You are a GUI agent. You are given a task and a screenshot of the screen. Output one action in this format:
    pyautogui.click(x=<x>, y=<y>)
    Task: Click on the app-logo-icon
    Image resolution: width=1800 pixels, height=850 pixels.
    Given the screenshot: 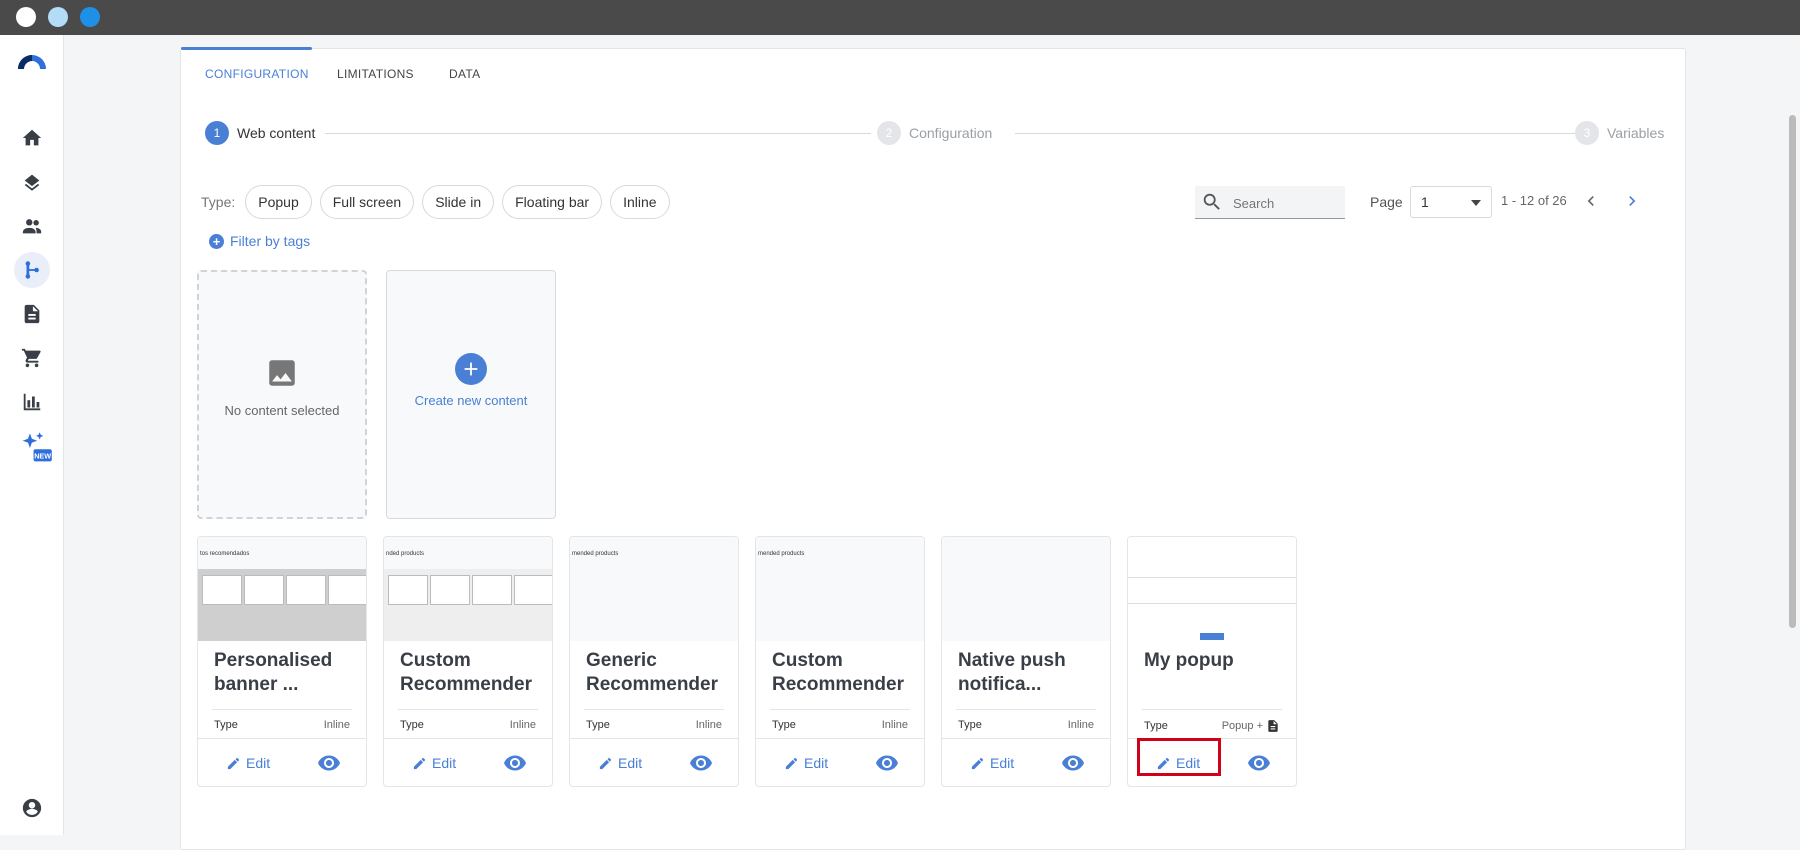 What is the action you would take?
    pyautogui.click(x=32, y=62)
    